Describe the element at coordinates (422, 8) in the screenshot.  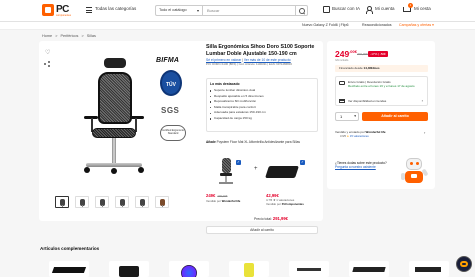
I see `cart-link: Mi cesta` at that location.